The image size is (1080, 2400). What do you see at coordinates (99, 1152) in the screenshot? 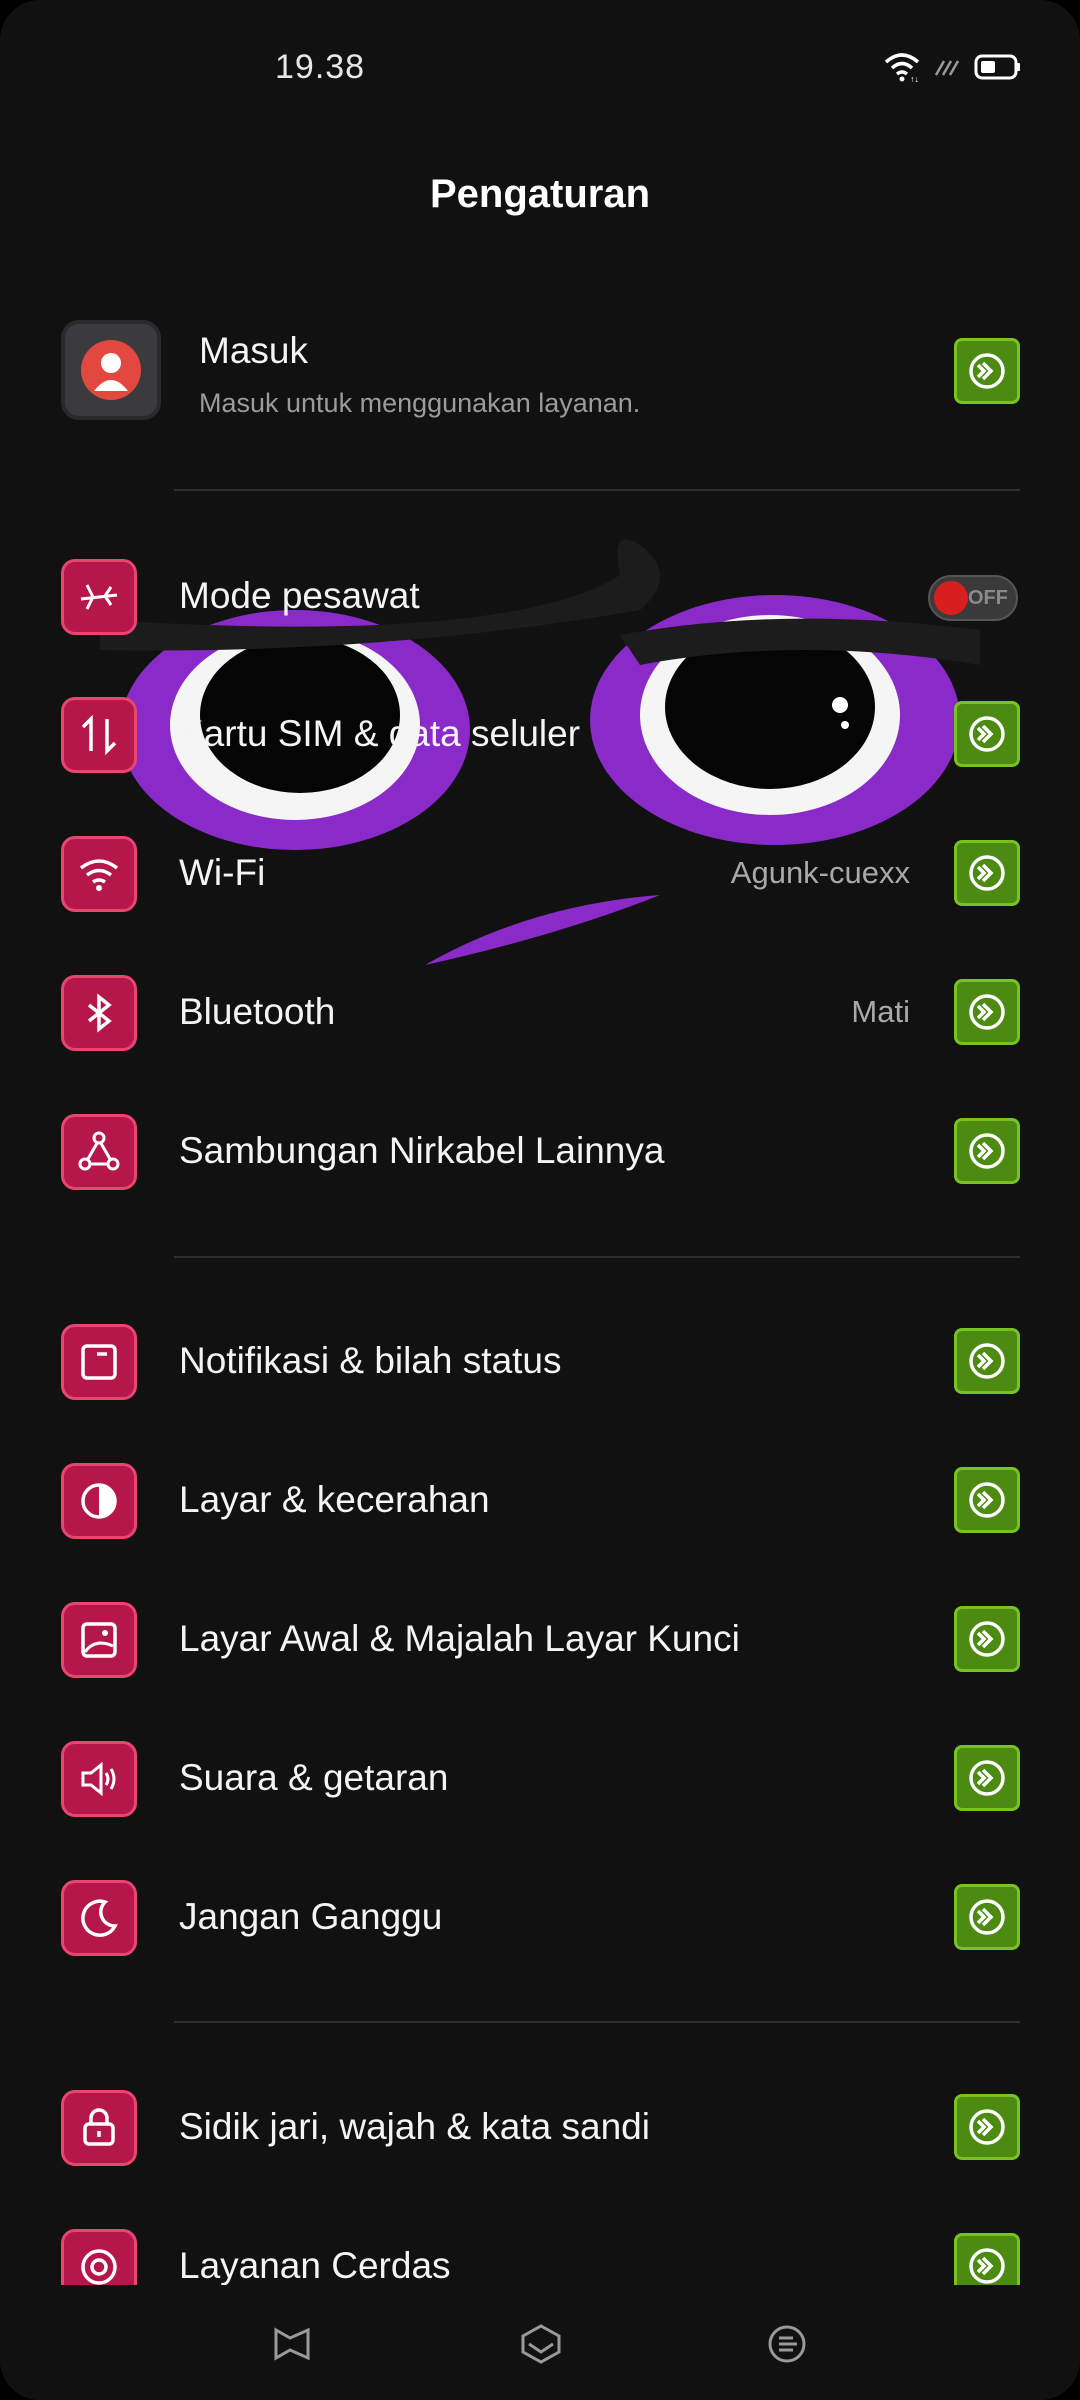
I see `share-network-icon` at bounding box center [99, 1152].